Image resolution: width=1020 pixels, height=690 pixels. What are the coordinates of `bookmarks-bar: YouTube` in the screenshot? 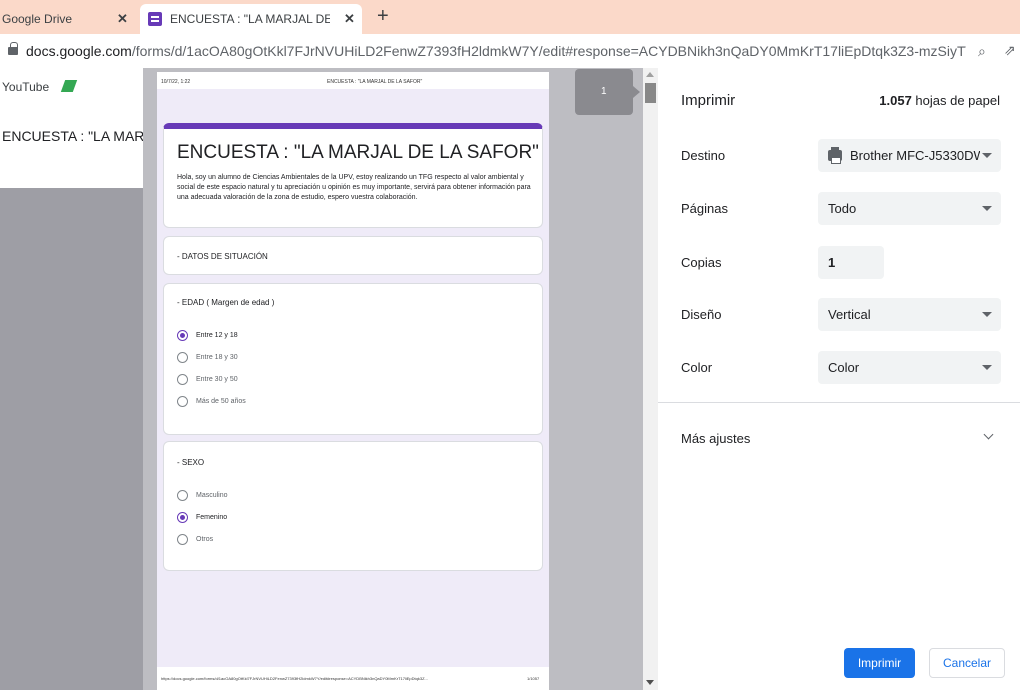 It's located at (71, 88).